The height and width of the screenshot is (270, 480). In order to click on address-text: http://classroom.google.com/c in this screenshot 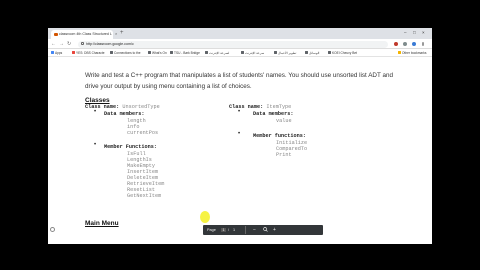, I will do `click(110, 43)`.